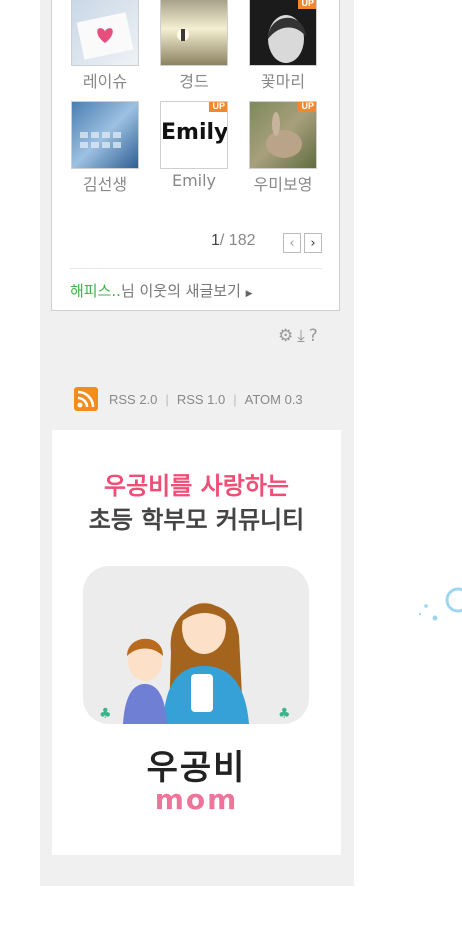 This screenshot has width=462, height=938. Describe the element at coordinates (440, 604) in the screenshot. I see `bubble-decoration` at that location.